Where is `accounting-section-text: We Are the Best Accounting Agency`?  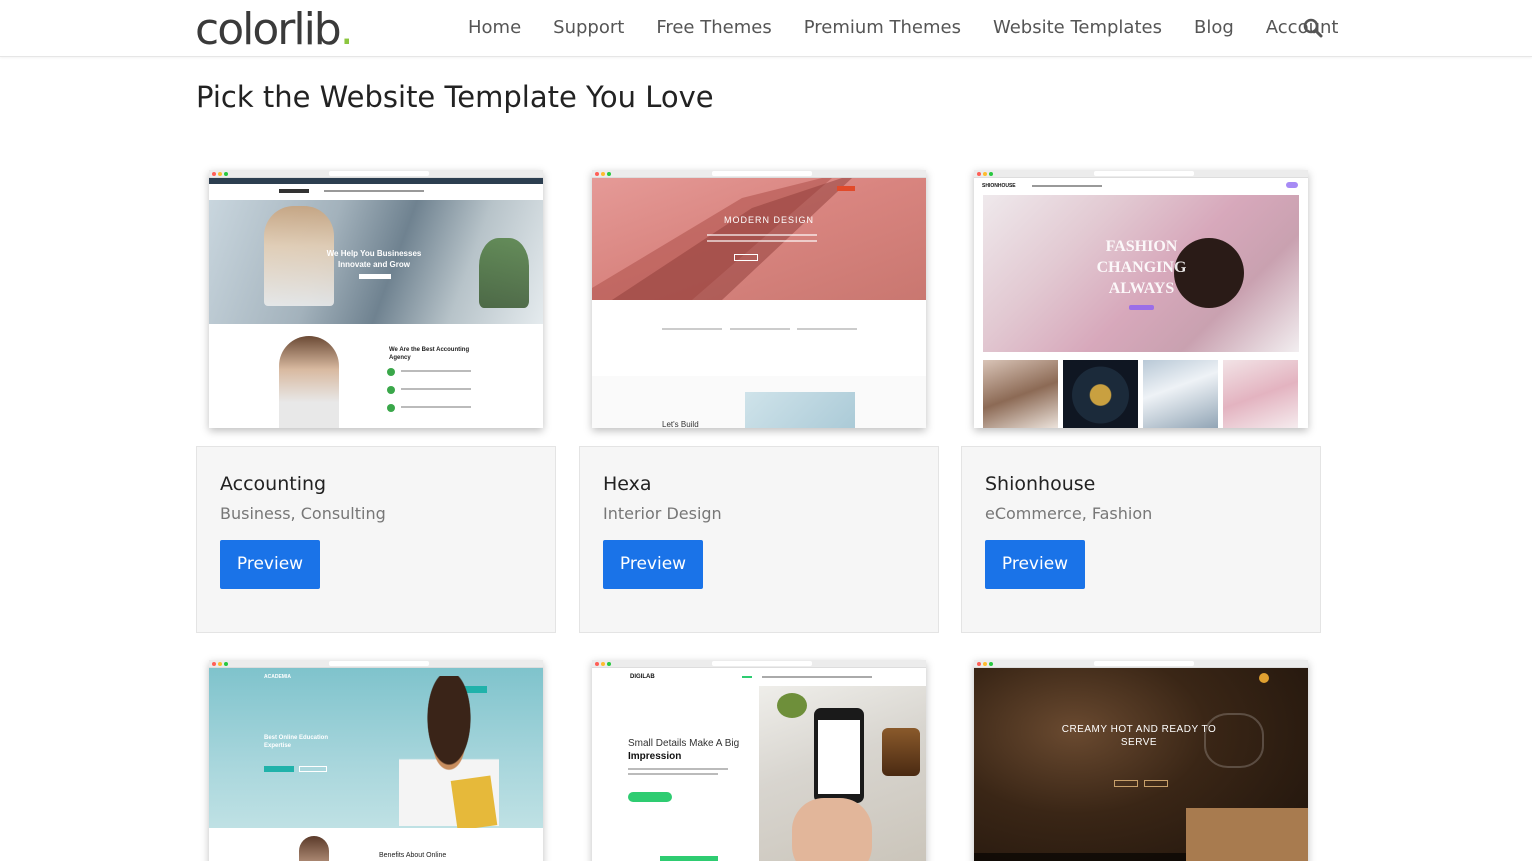
accounting-section-text: We Are the Best Accounting Agency is located at coordinates (429, 354).